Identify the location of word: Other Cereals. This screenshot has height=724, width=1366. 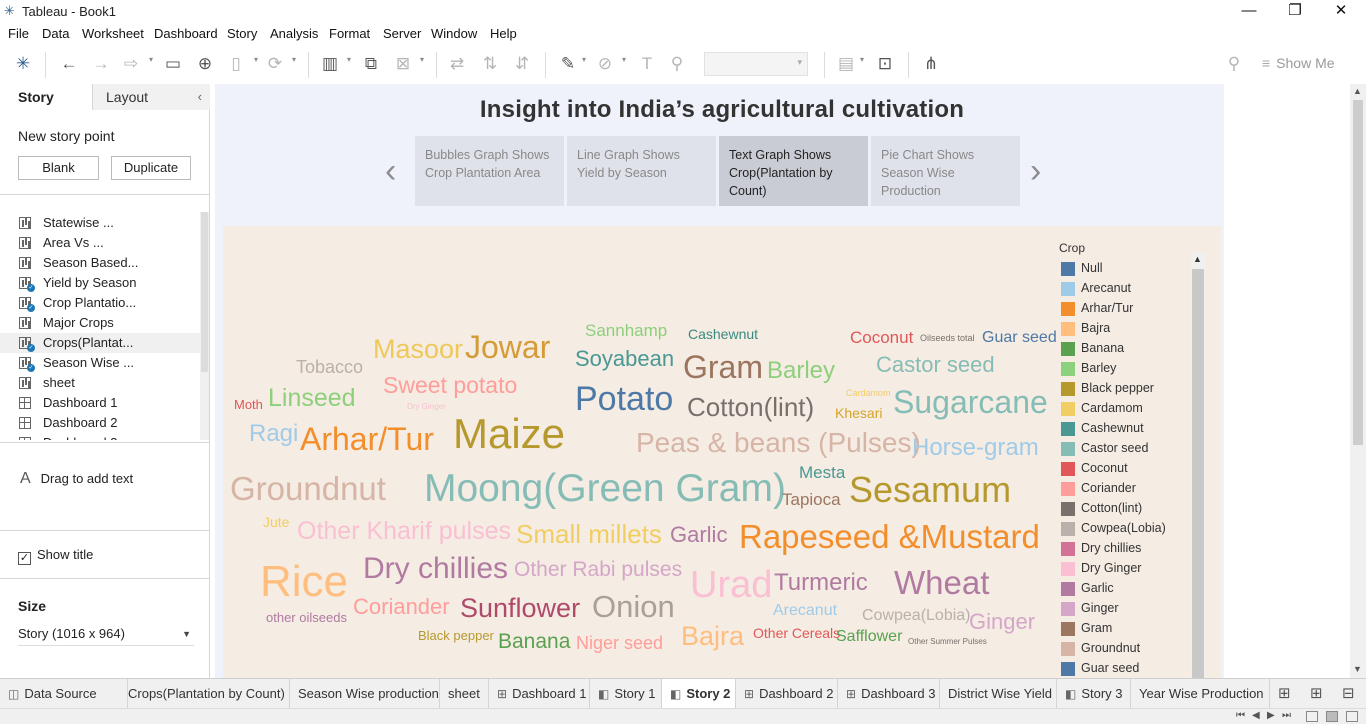
(796, 633).